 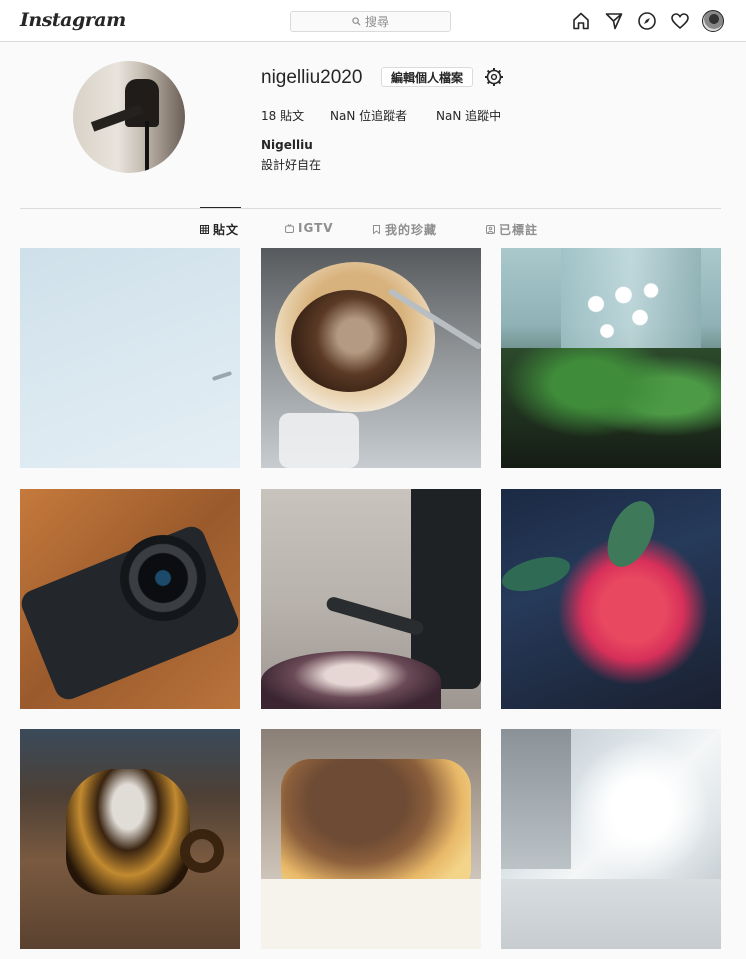 I want to click on search-input: 搜尋, so click(x=370, y=21).